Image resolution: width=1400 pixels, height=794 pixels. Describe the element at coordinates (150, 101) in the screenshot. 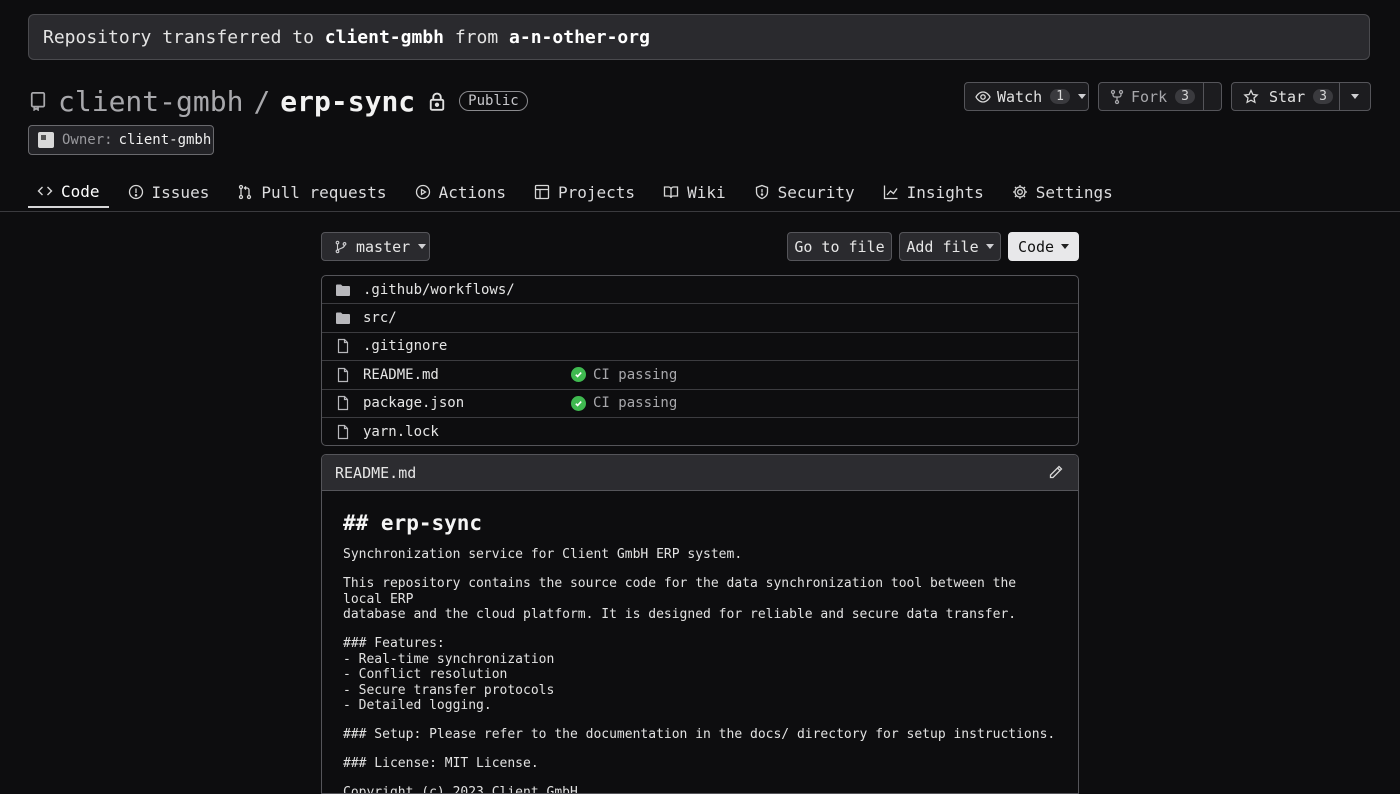

I see `repo-owner-link: client-gmbh` at that location.